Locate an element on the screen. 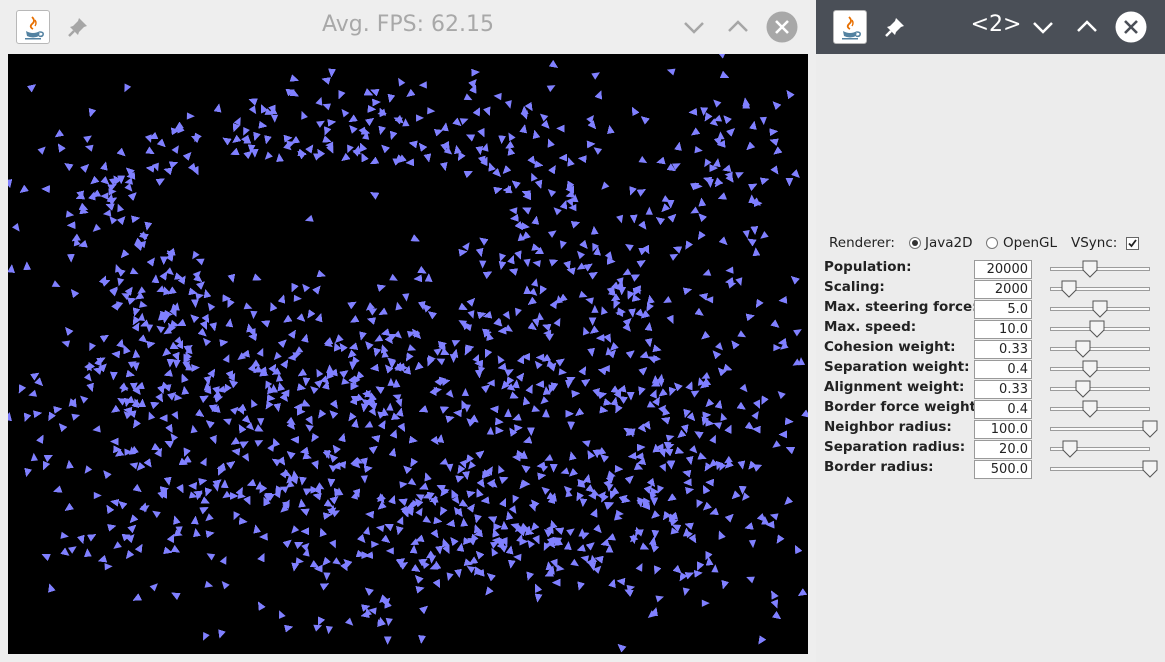  java-icon is located at coordinates (33, 27).